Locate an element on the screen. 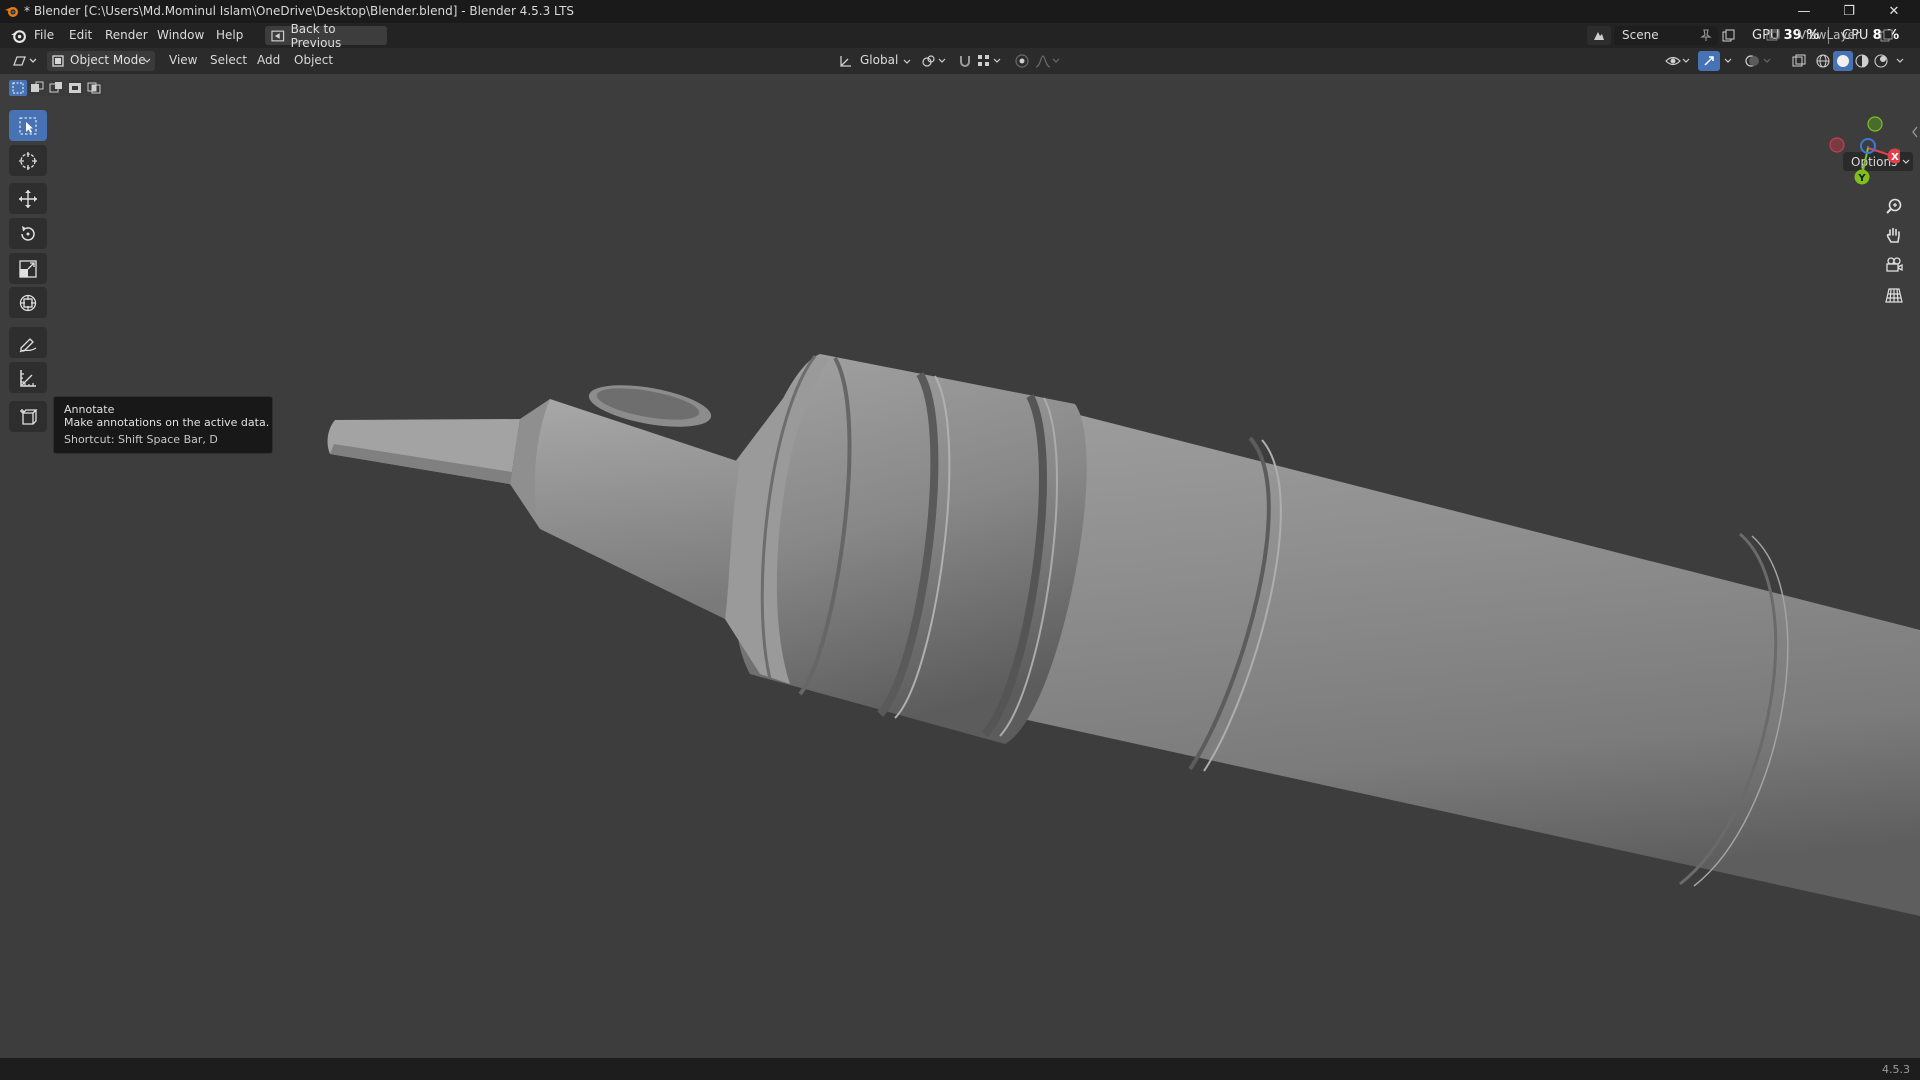 The width and height of the screenshot is (1920, 1080). header-menu-object: Object is located at coordinates (313, 60).